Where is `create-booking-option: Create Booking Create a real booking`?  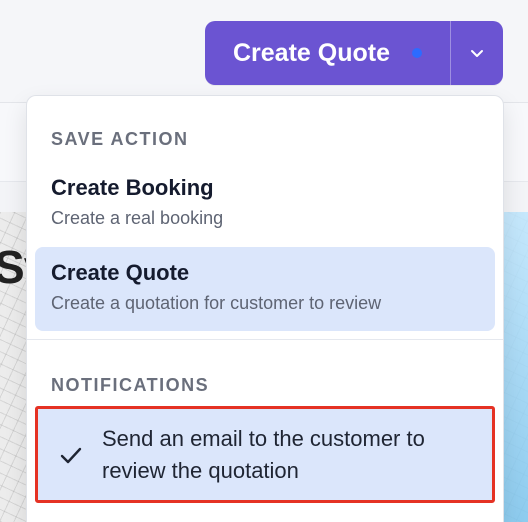 create-booking-option: Create Booking Create a real booking is located at coordinates (265, 204).